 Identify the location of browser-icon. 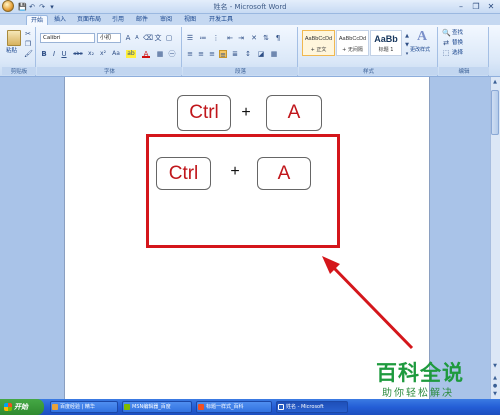
(55, 407).